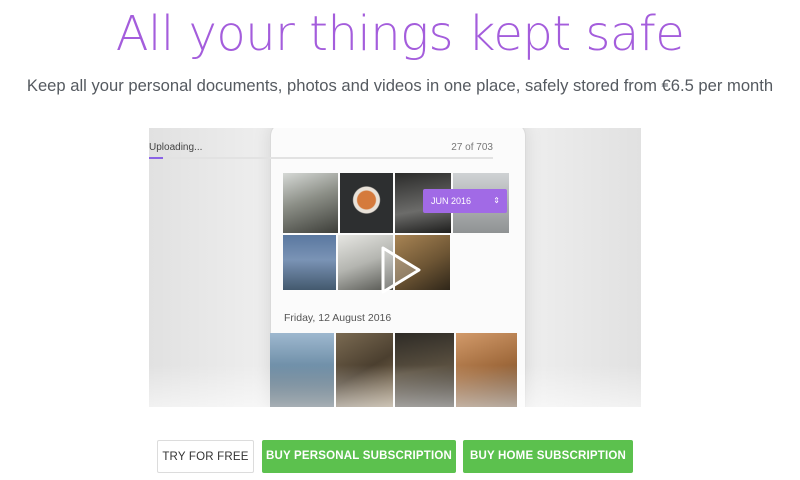 This screenshot has height=480, width=800. What do you see at coordinates (548, 456) in the screenshot?
I see `buy-home-subscription-button: BUY HOME SUBSCRIPTION` at bounding box center [548, 456].